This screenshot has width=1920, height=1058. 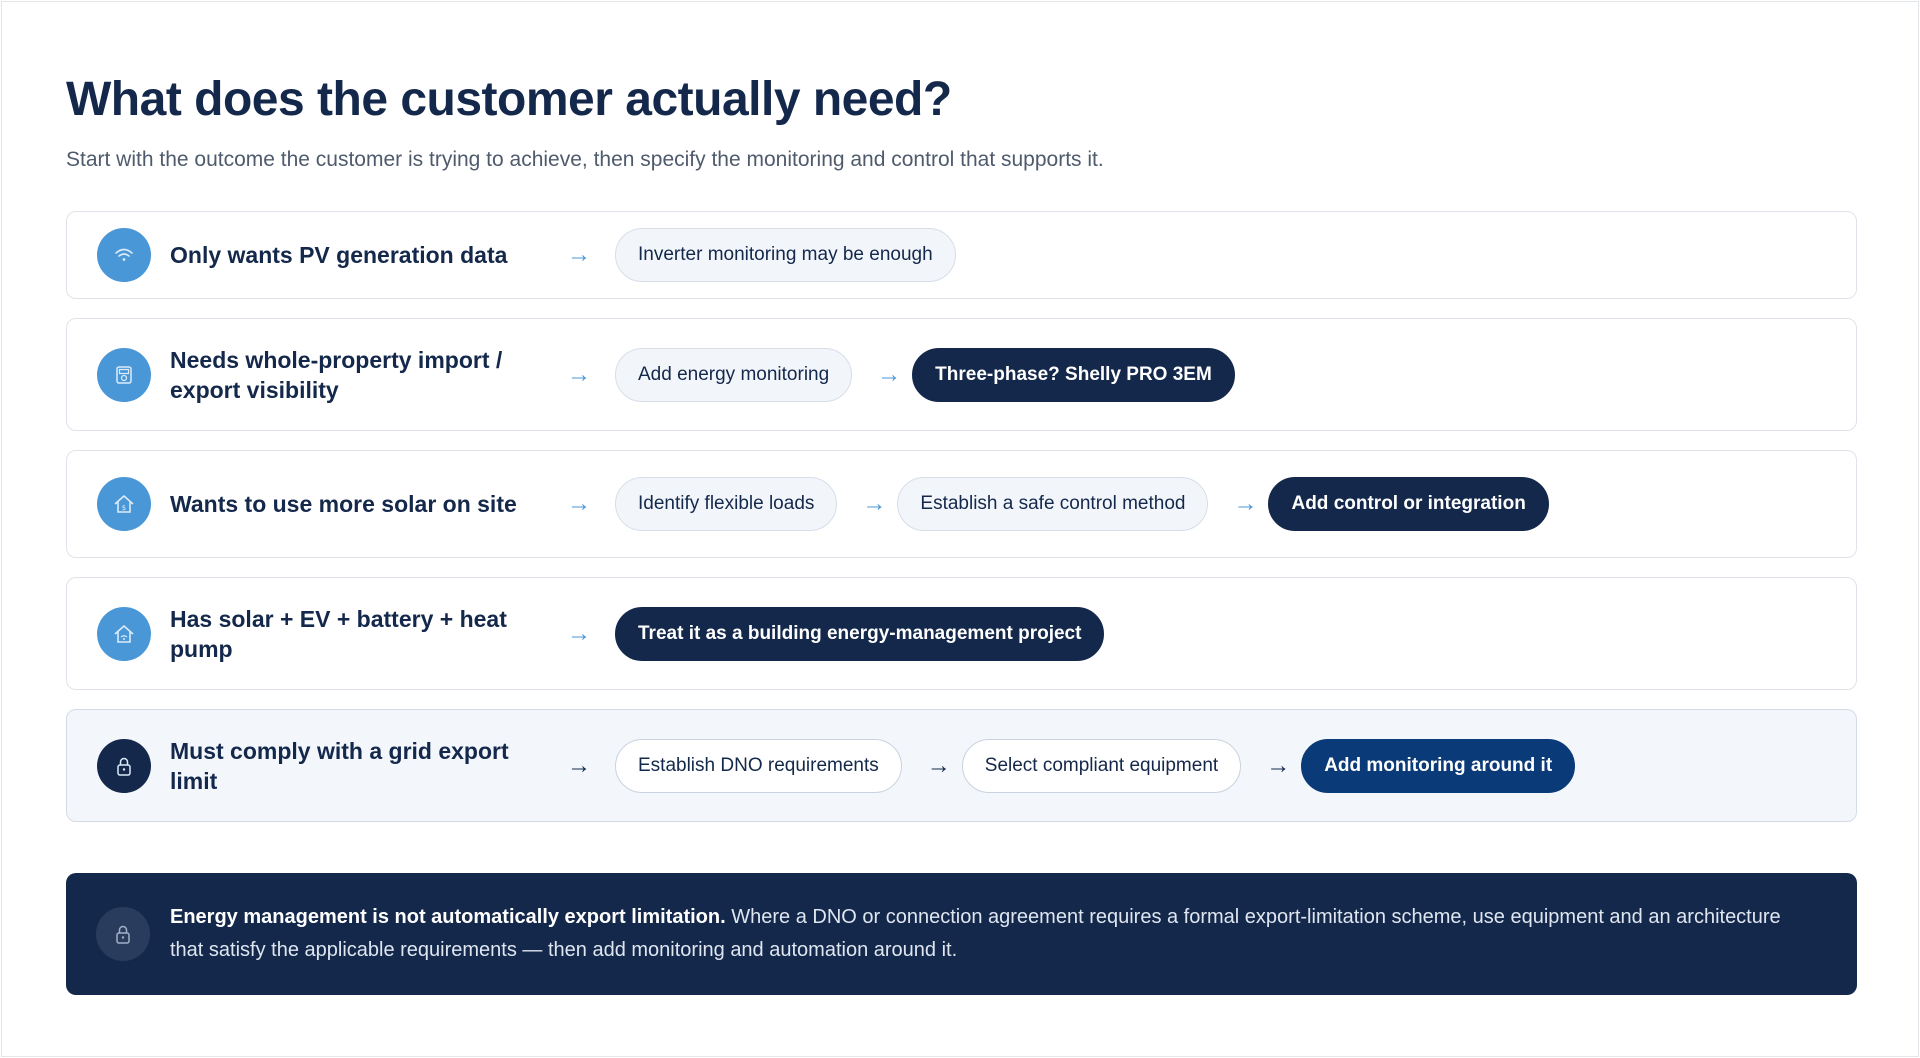 I want to click on need-label: Must comply with a grid export limit, so click(x=339, y=765).